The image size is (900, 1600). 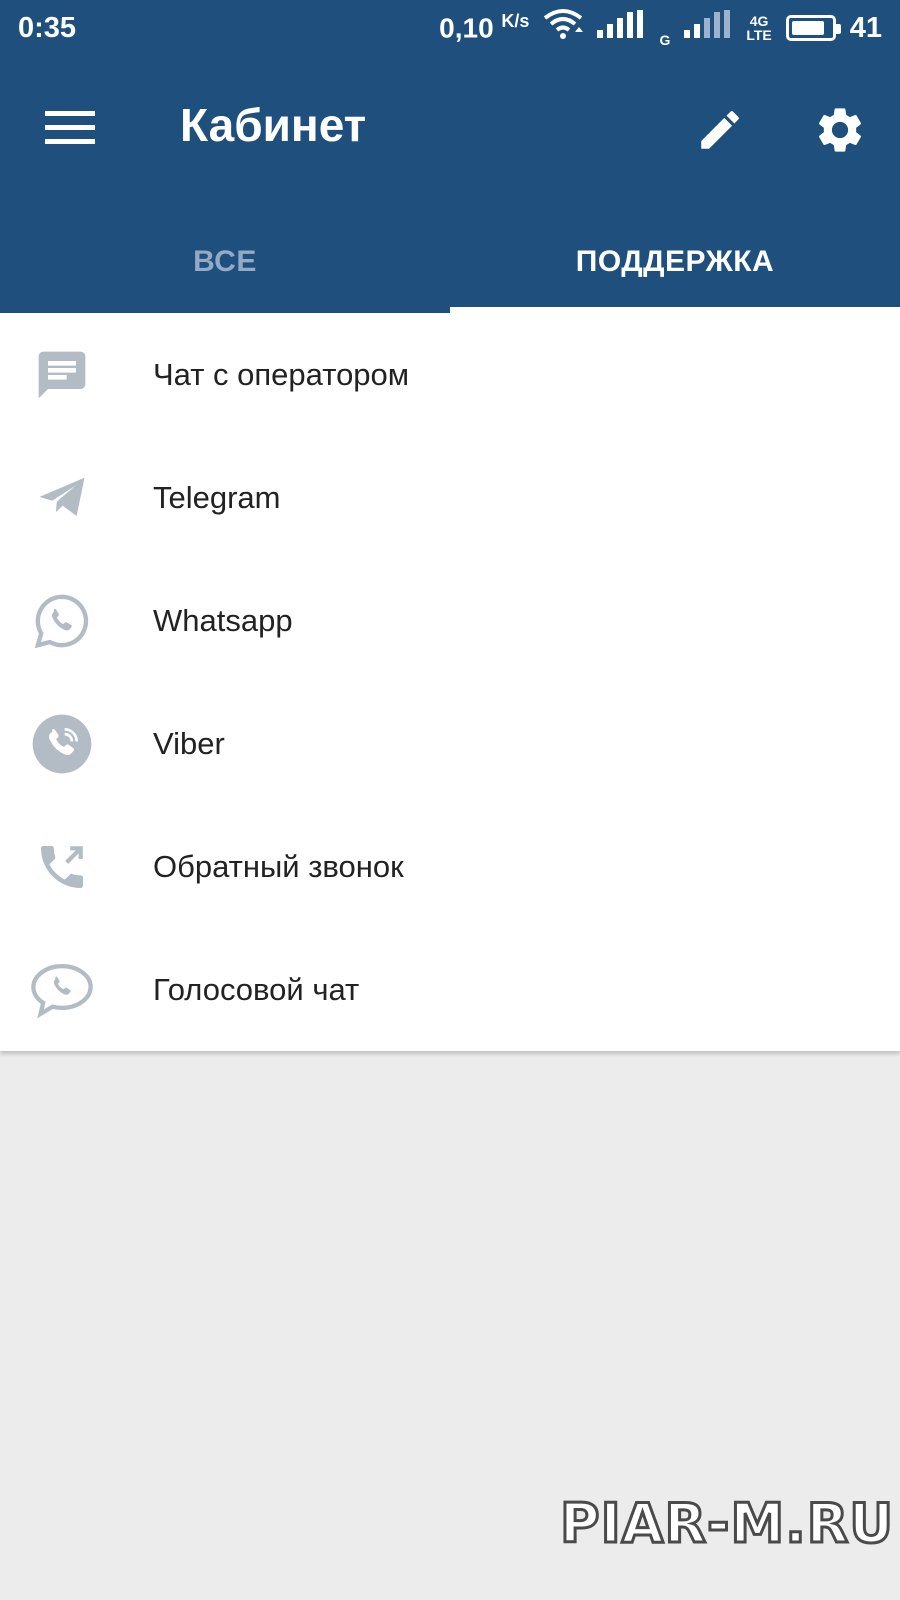 I want to click on status-bar: 0:35 0,10 K/s G 4G LTE 41, so click(x=450, y=28).